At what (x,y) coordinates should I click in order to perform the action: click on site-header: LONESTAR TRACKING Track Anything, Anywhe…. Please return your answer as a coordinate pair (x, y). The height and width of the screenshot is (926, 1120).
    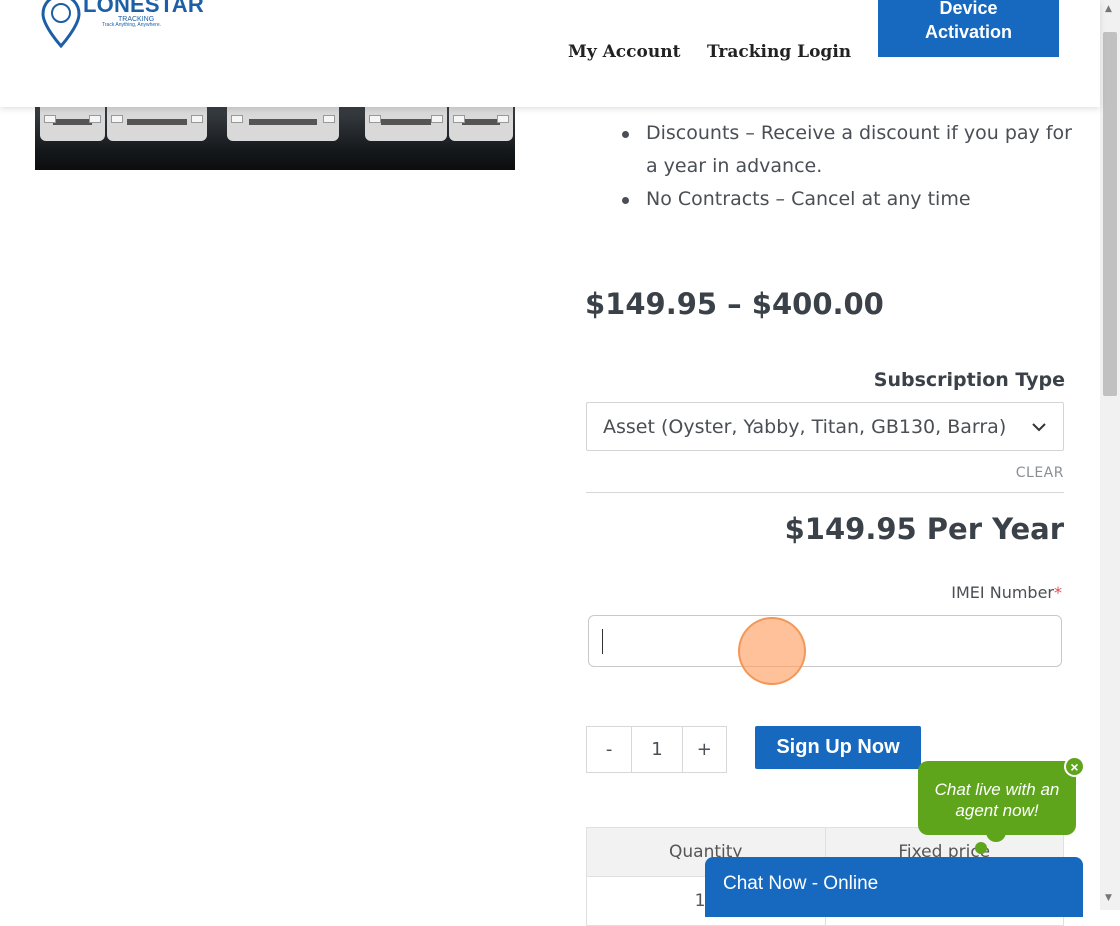
    Looking at the image, I should click on (550, 53).